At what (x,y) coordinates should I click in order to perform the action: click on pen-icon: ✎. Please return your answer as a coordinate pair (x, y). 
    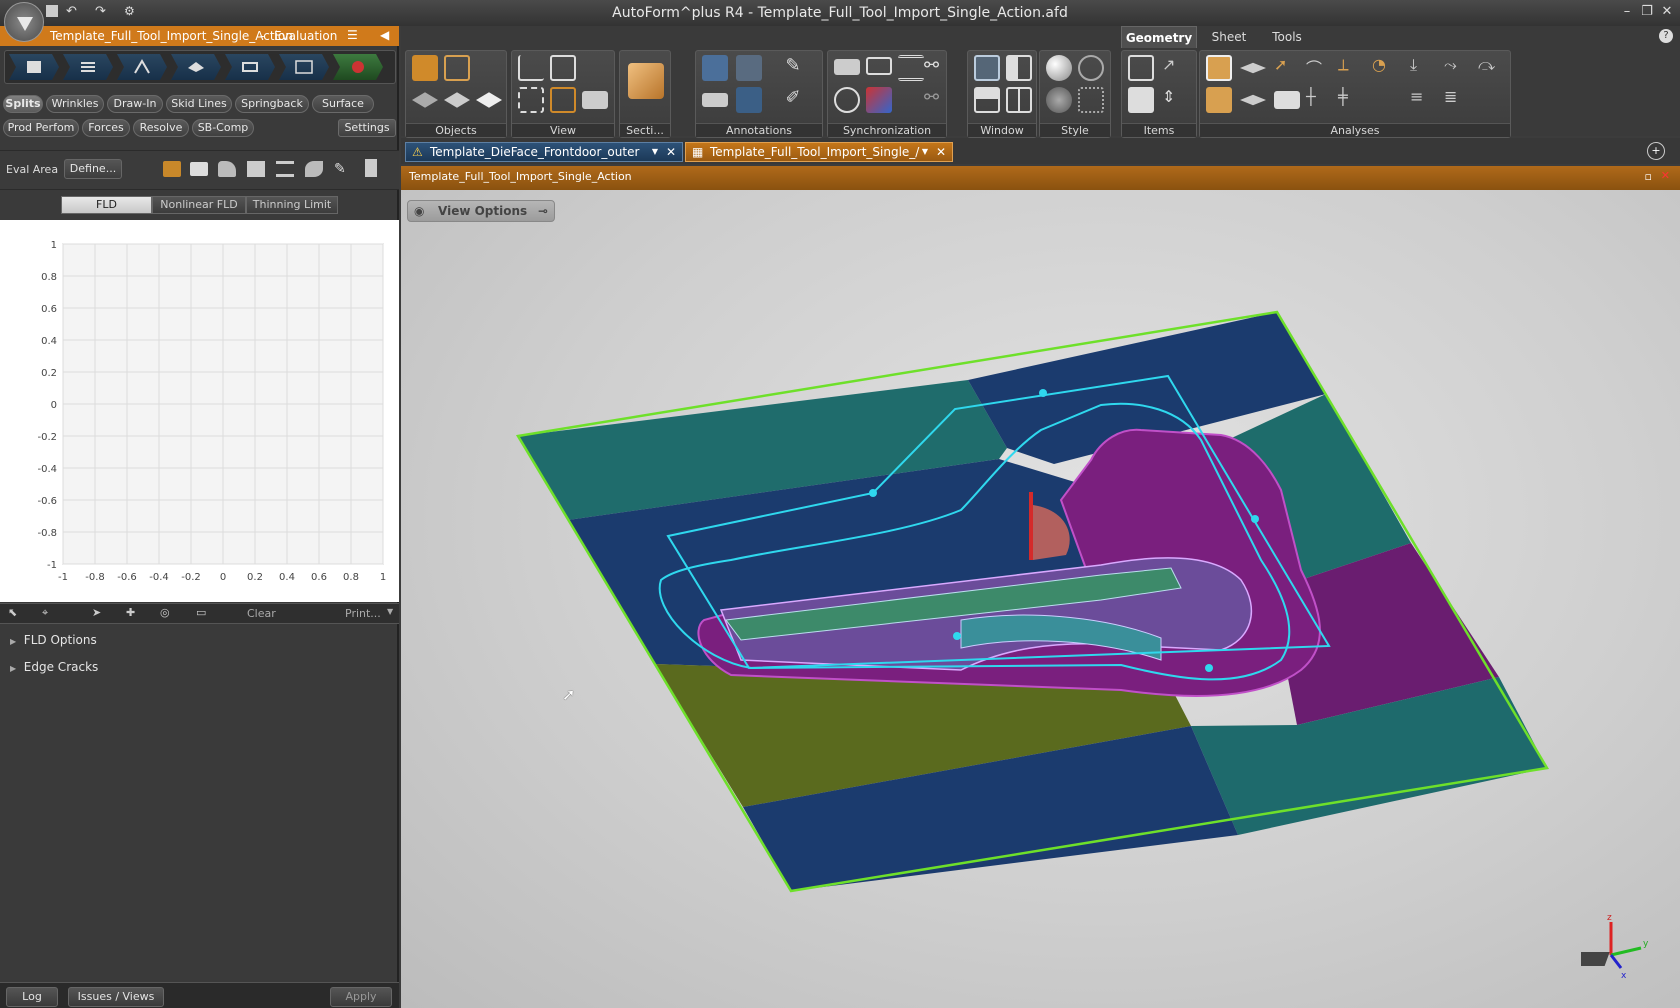
    Looking at the image, I should click on (793, 68).